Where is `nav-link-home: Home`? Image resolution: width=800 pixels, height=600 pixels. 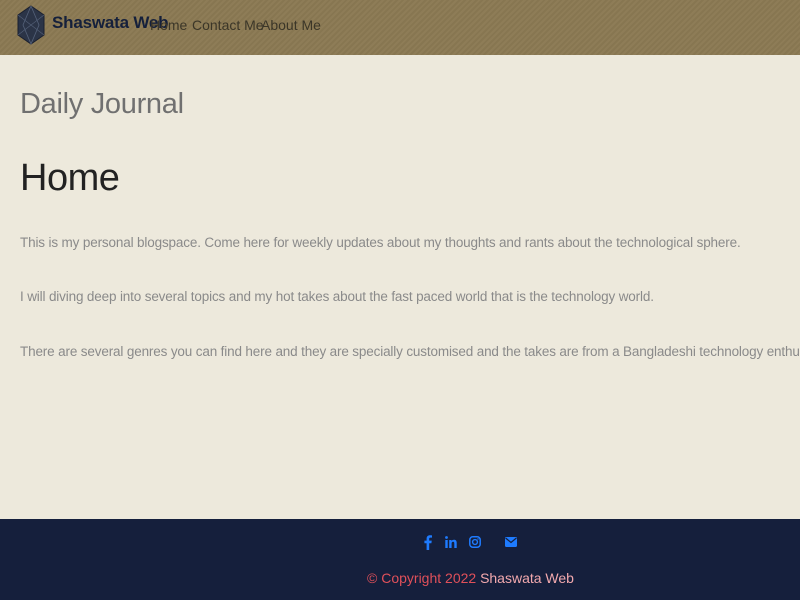
nav-link-home: Home is located at coordinates (168, 25).